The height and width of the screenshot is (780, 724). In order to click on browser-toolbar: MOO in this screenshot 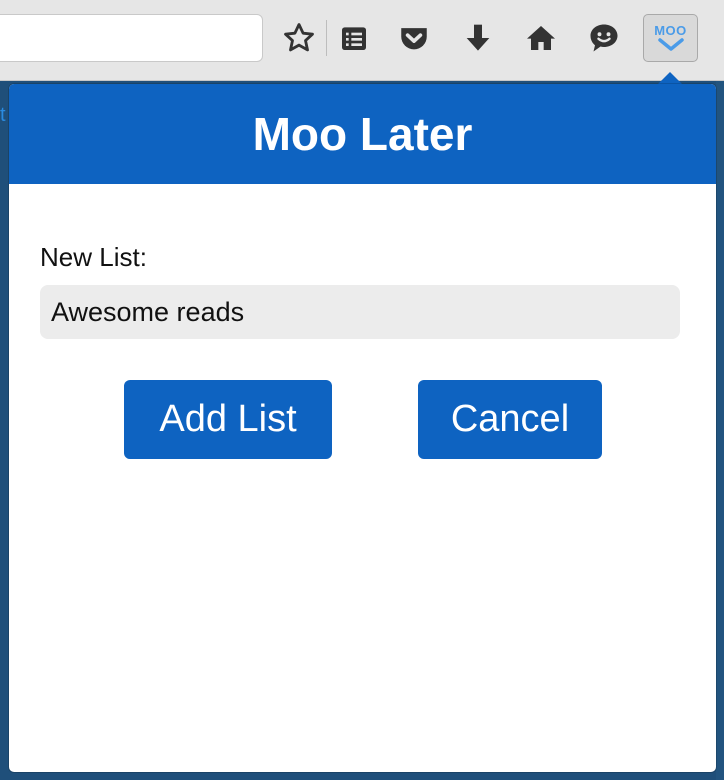, I will do `click(362, 42)`.